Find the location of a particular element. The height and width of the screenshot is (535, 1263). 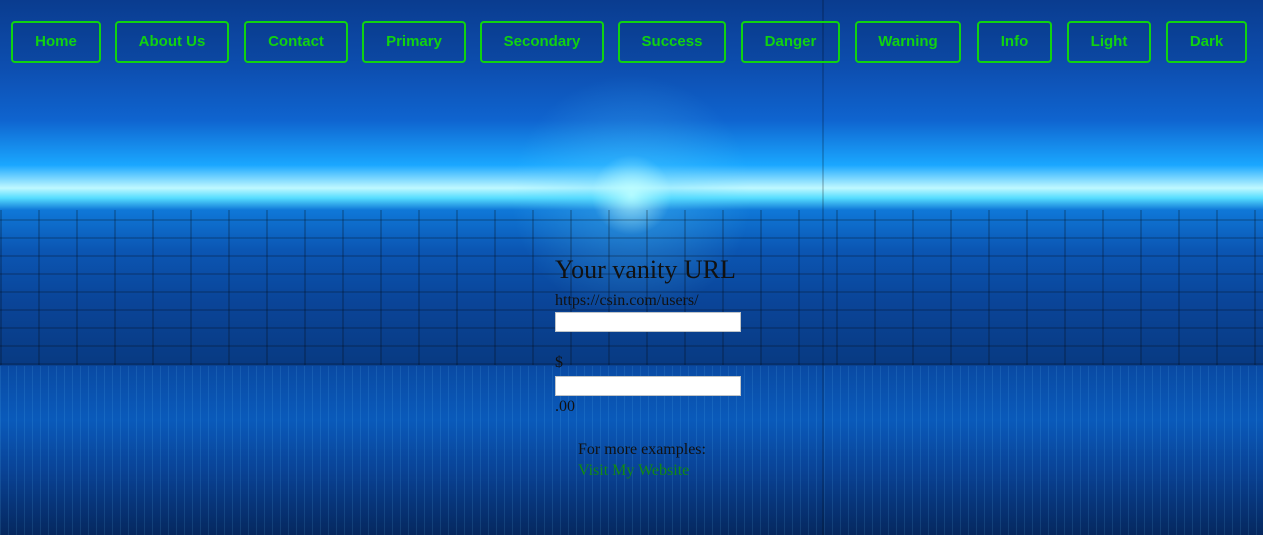

page-title: Your vanity URL is located at coordinates (645, 269).